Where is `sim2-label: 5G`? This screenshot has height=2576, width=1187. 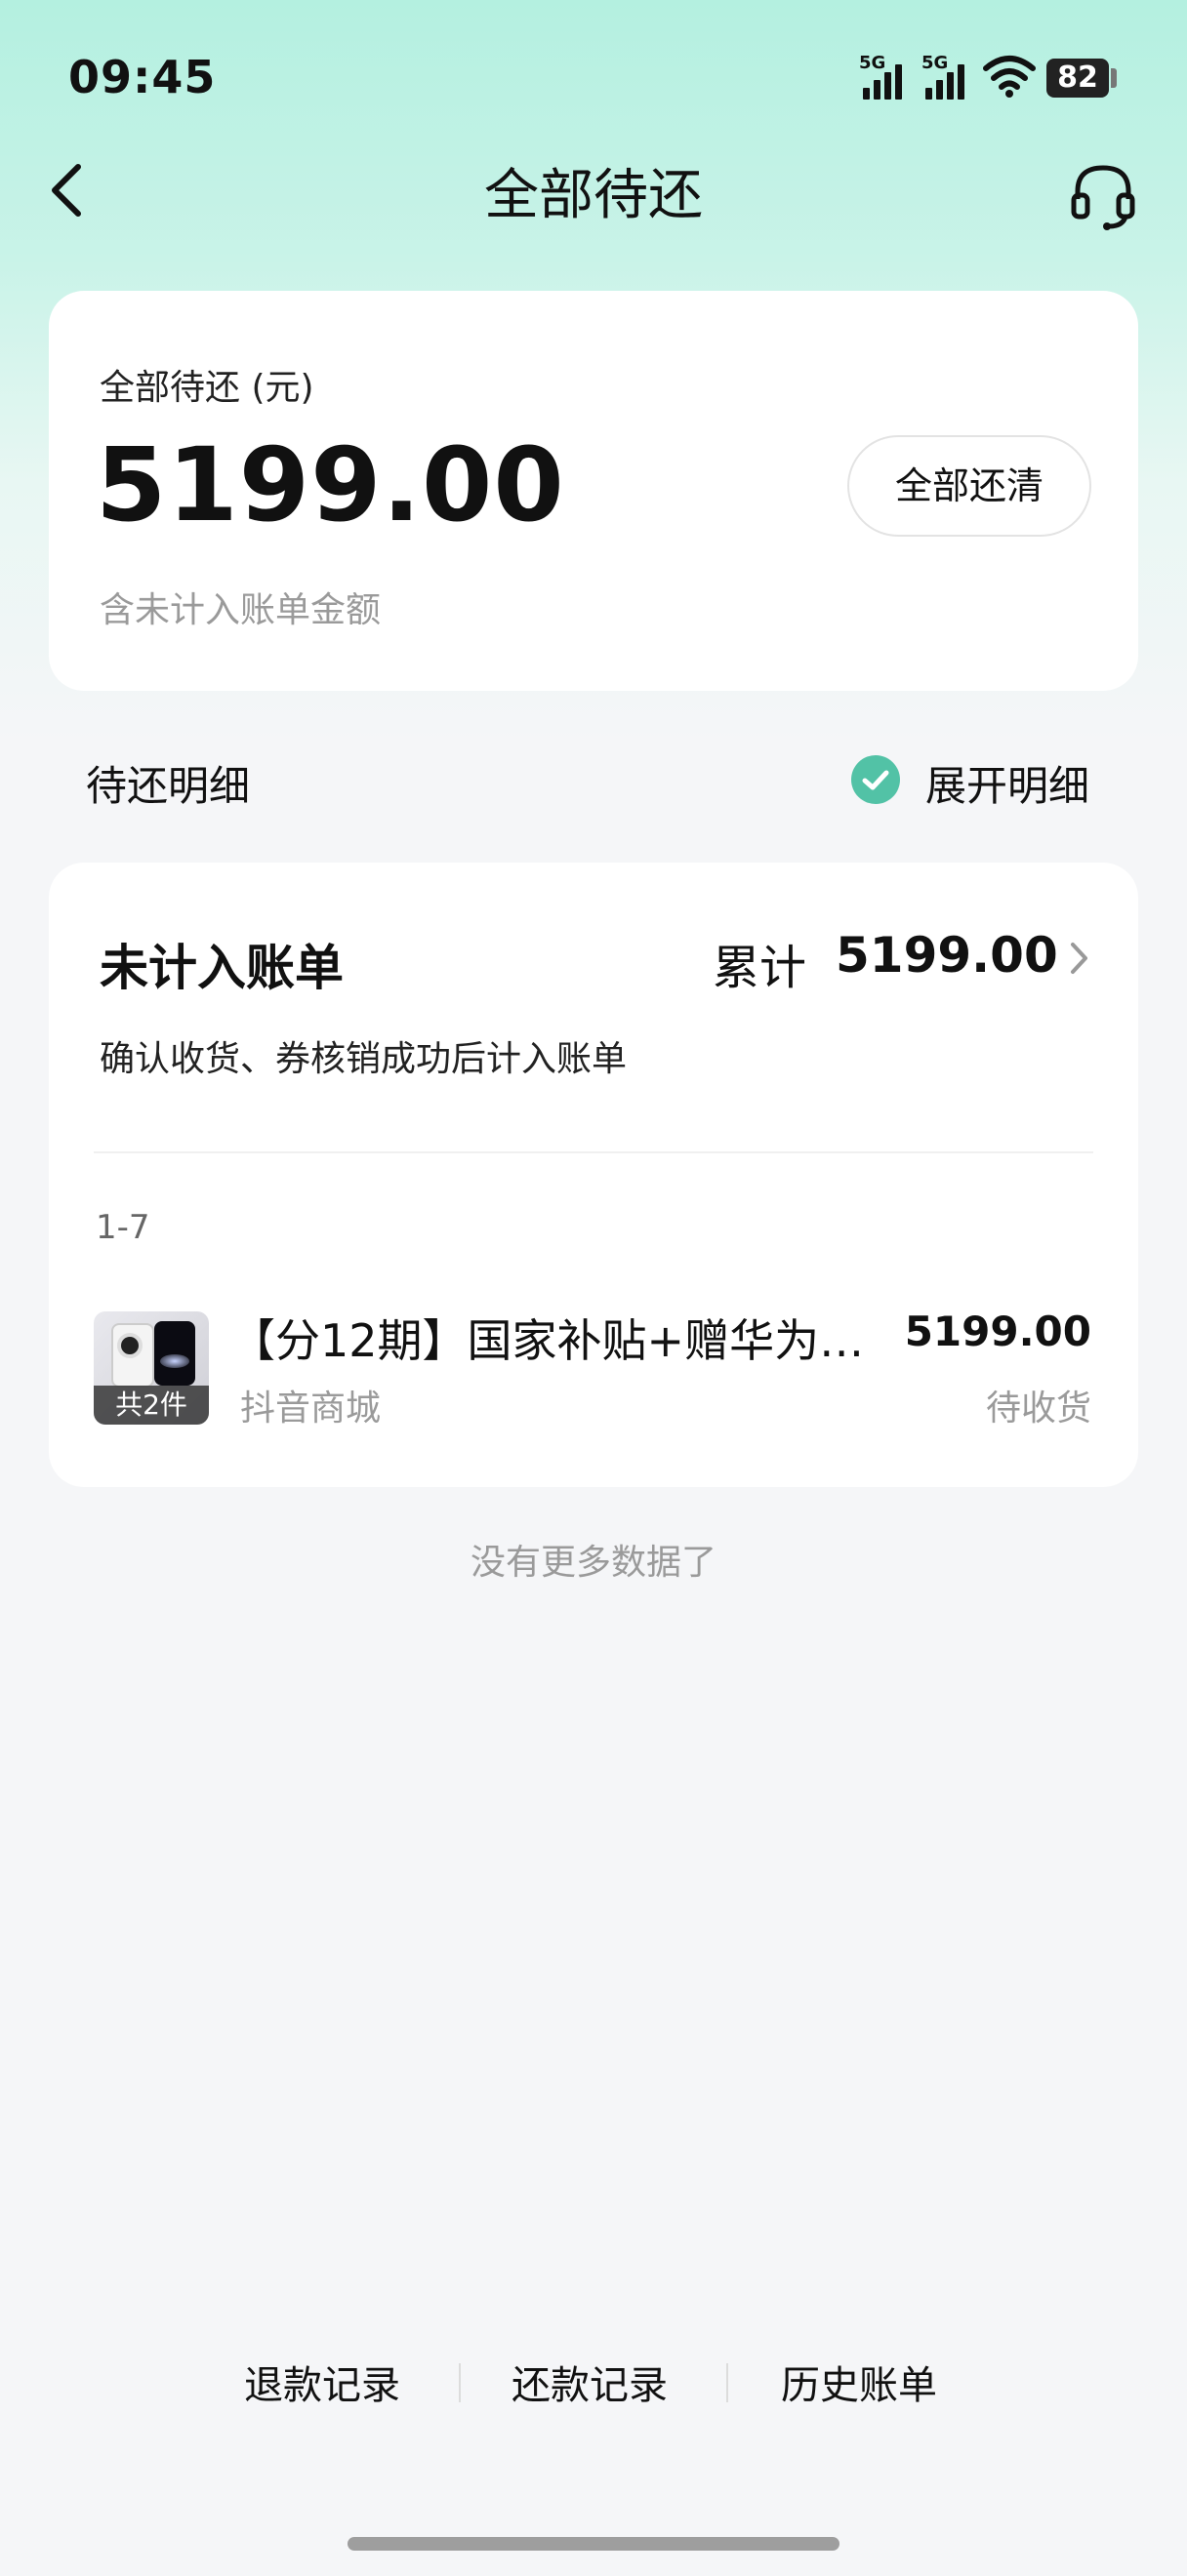
sim2-label: 5G is located at coordinates (935, 63).